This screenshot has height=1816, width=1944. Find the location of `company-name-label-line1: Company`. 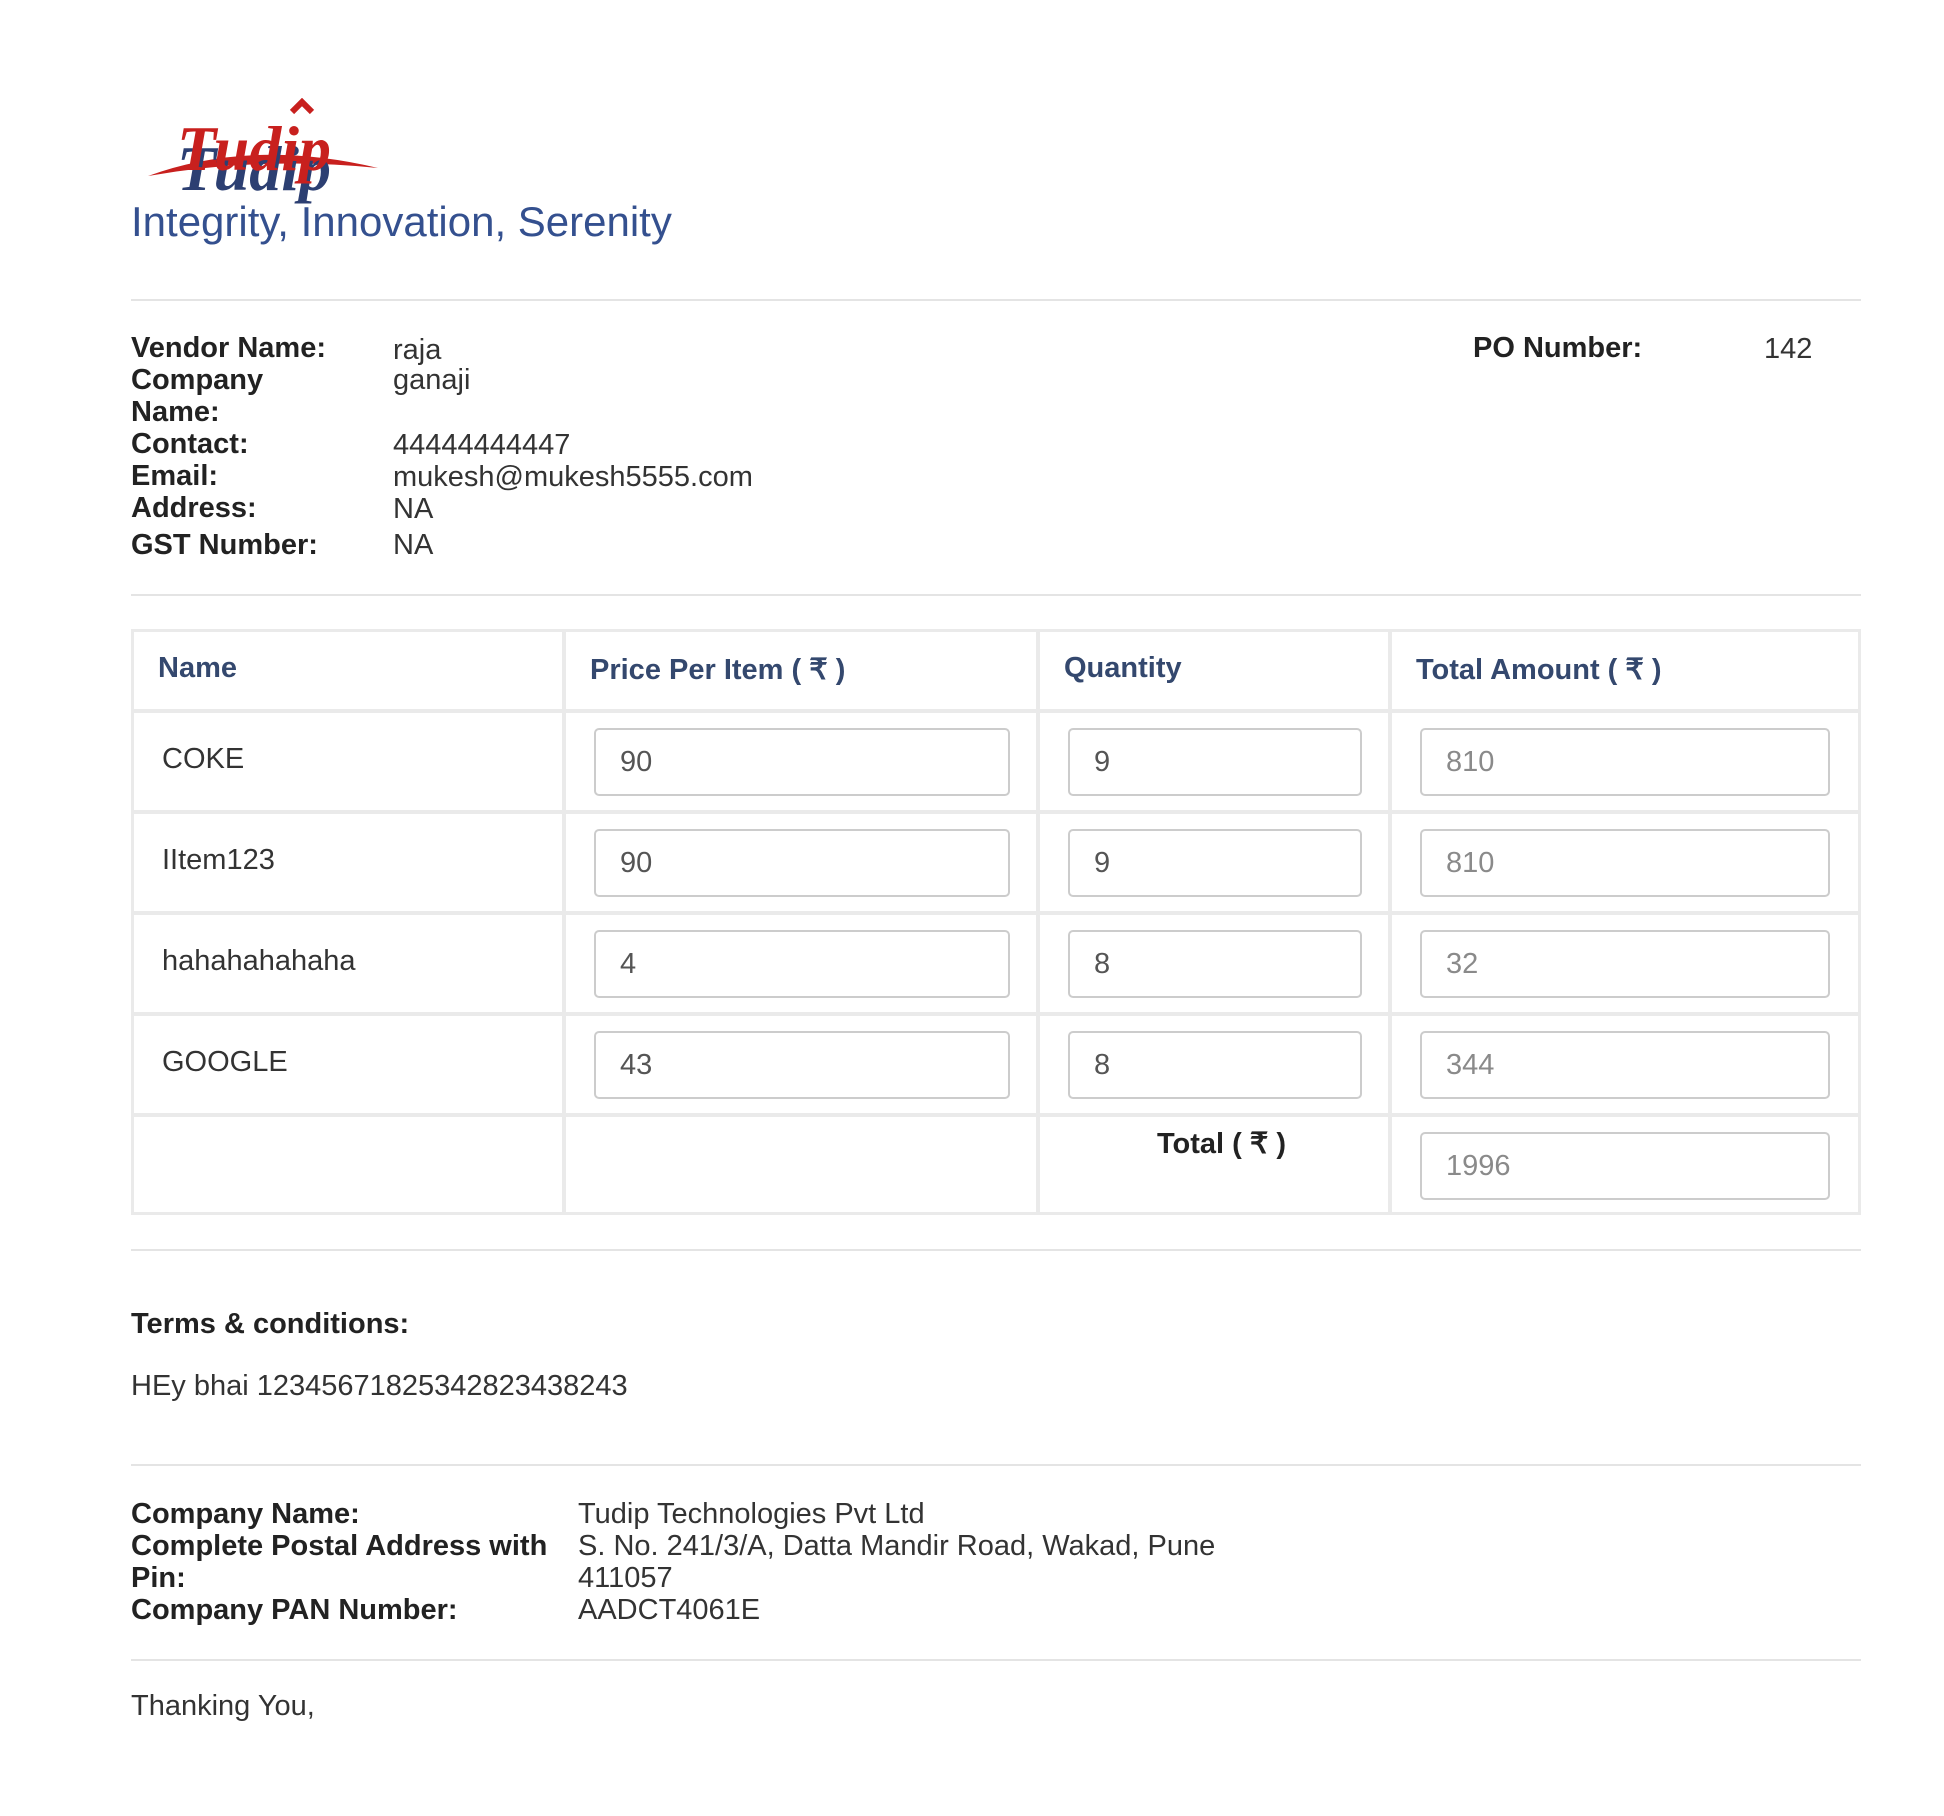

company-name-label-line1: Company is located at coordinates (197, 380).